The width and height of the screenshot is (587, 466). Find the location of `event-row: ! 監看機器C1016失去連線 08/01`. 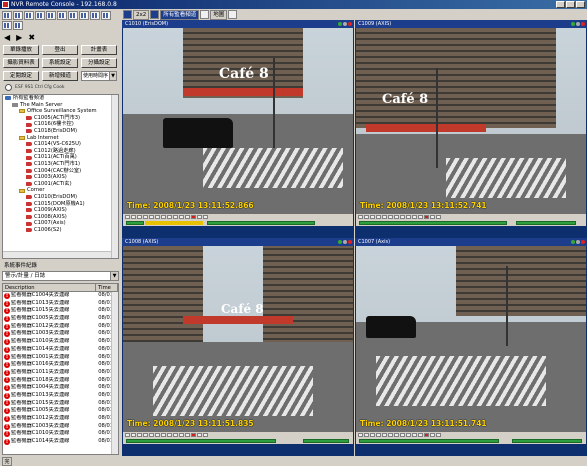

event-row: ! 監看機器C1016失去連線 08/01 is located at coordinates (60, 365).